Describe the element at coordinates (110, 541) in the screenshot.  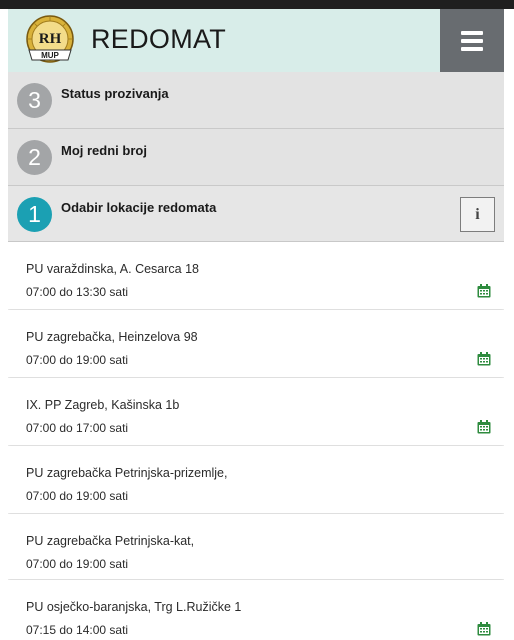
I see `location-name: PU zagrebačka Petrinjska-kat,` at that location.